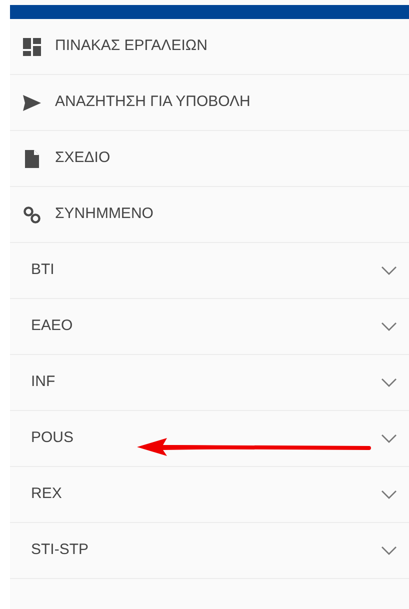 This screenshot has height=609, width=409. Describe the element at coordinates (209, 159) in the screenshot. I see `nav-link: ΣΧΕΔΙΟ` at that location.